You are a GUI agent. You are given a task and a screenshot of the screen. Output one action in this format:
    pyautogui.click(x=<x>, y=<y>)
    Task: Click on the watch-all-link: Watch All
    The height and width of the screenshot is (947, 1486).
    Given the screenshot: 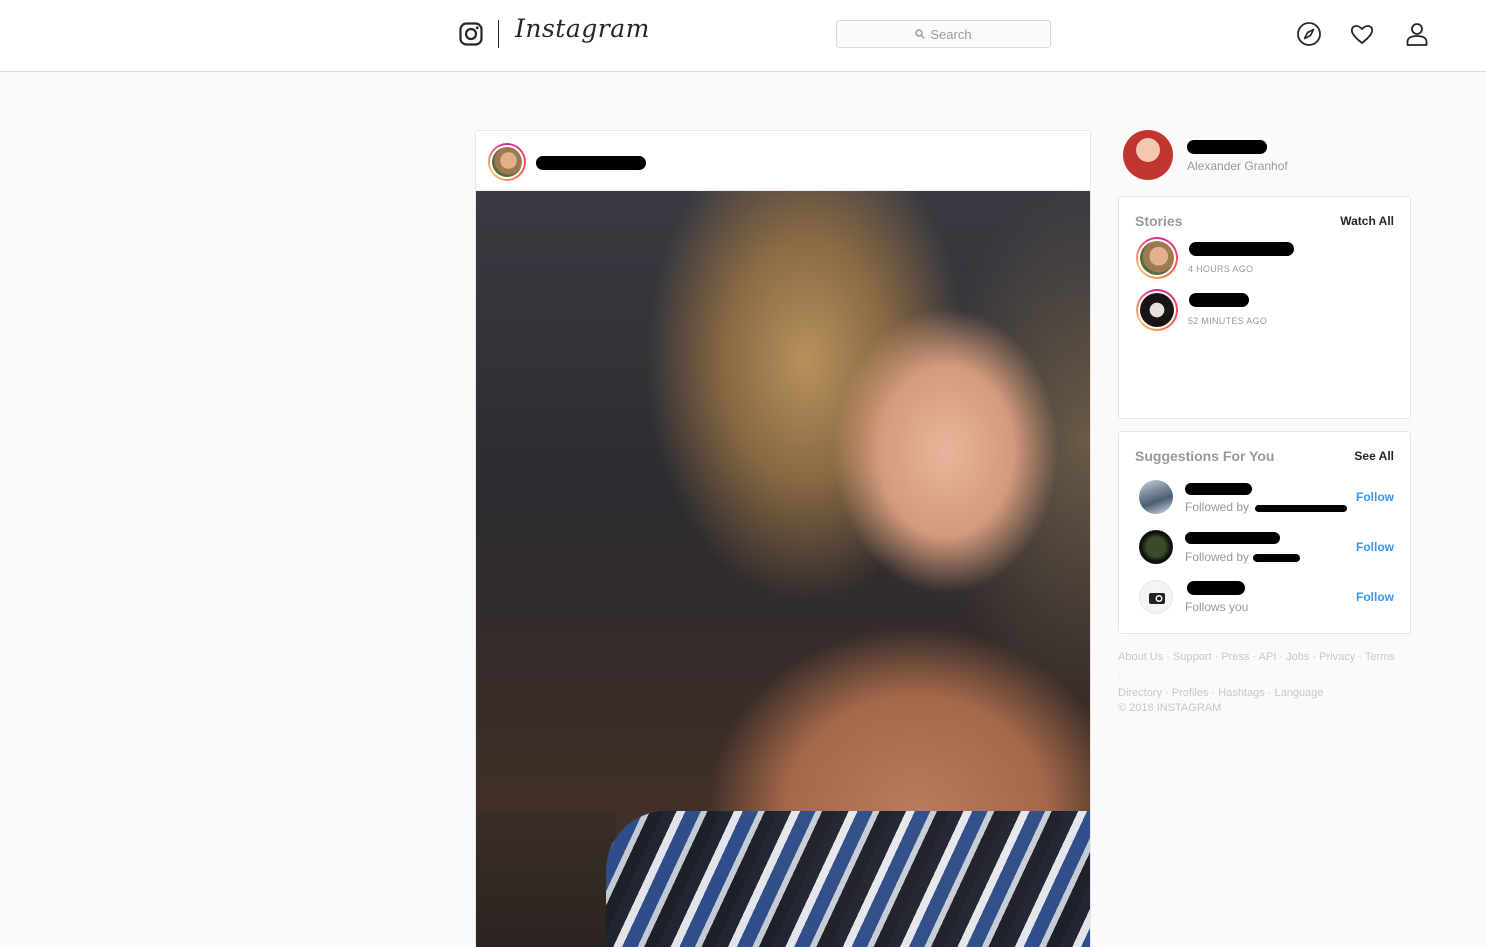 What is the action you would take?
    pyautogui.click(x=1367, y=221)
    